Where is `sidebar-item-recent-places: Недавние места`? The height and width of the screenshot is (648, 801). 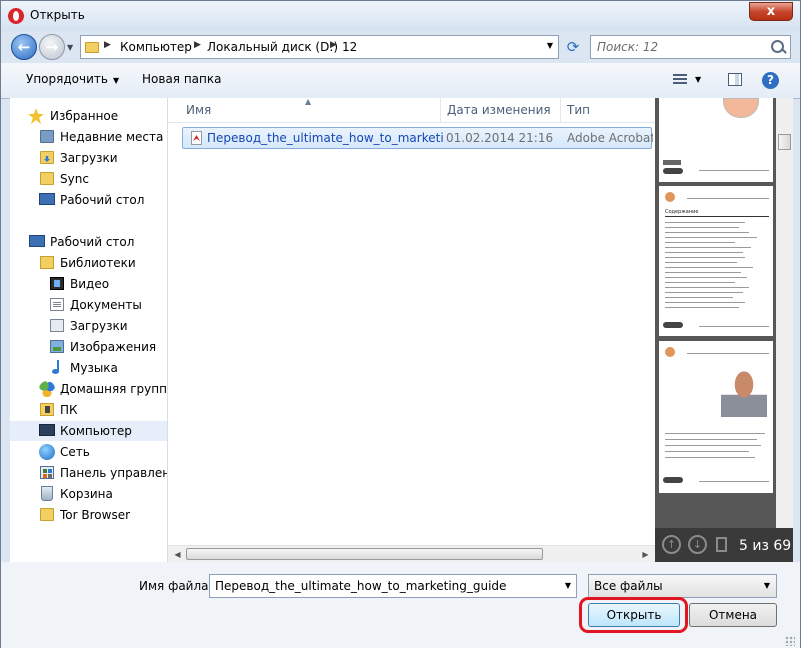 sidebar-item-recent-places: Недавние места is located at coordinates (88, 137).